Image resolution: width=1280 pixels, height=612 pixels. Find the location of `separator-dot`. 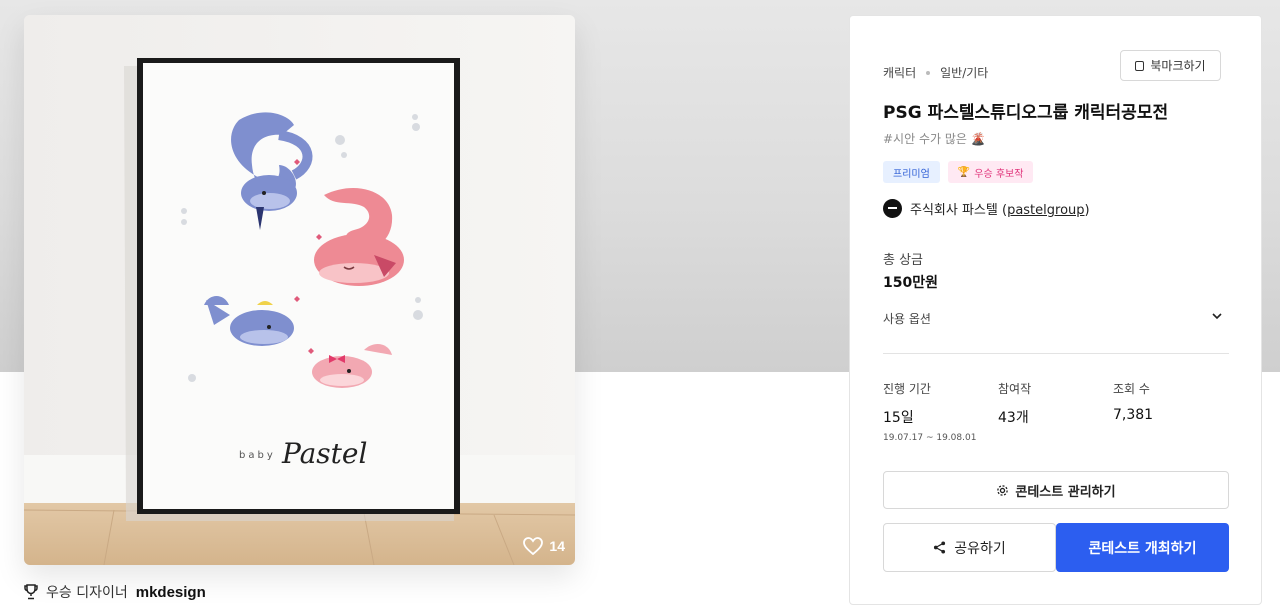

separator-dot is located at coordinates (928, 72).